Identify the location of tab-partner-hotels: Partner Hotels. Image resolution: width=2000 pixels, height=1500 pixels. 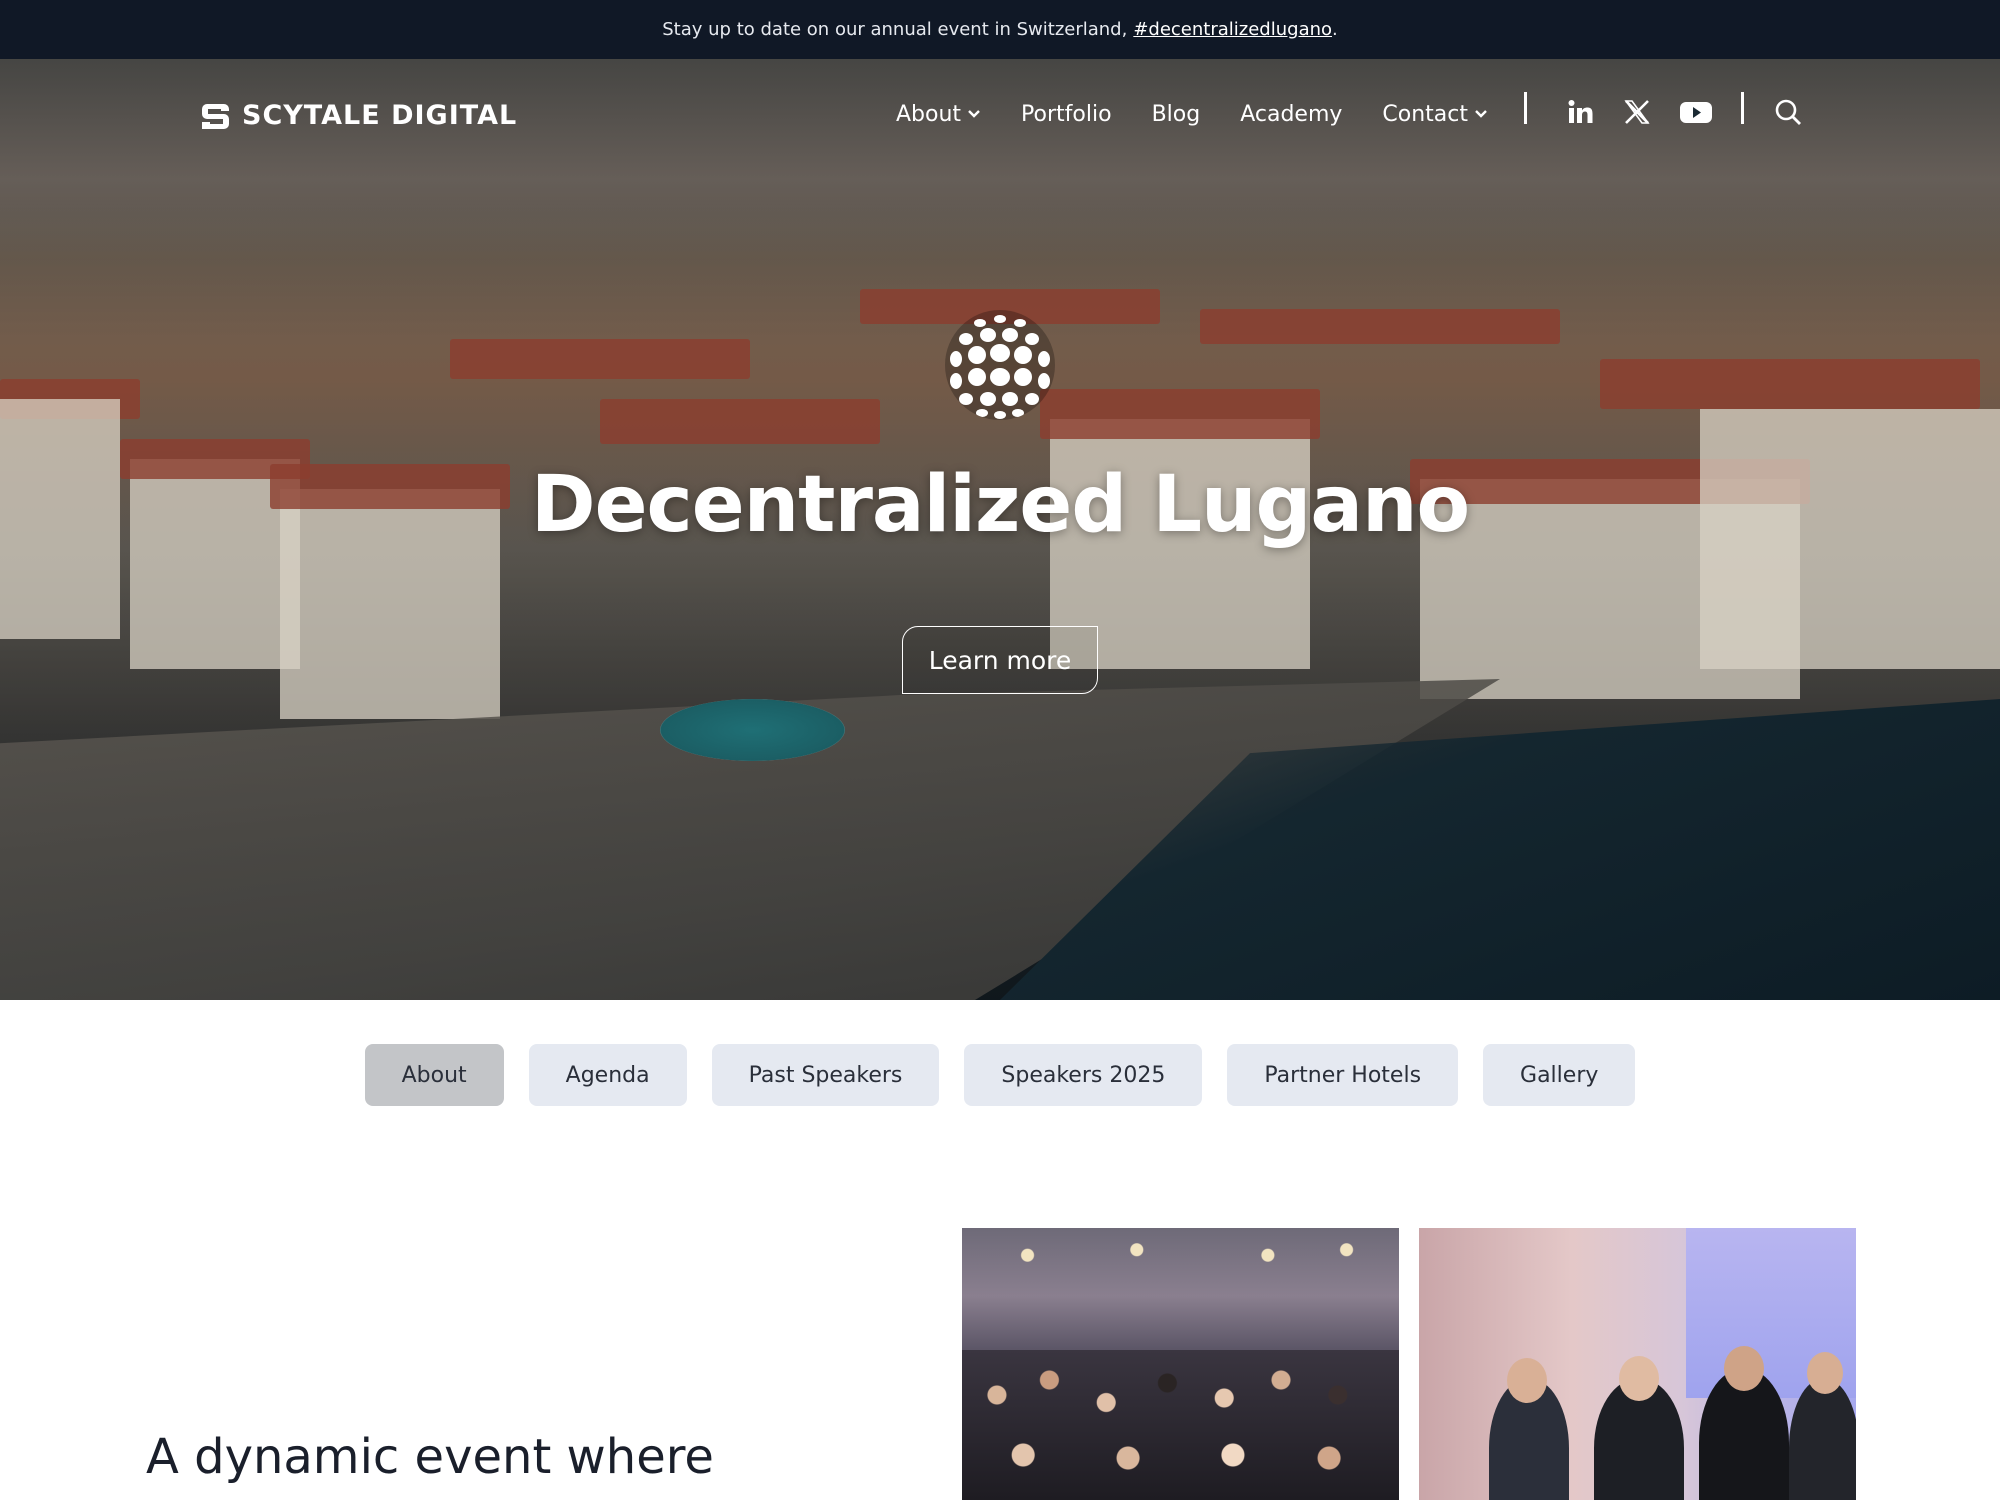
(1343, 1075).